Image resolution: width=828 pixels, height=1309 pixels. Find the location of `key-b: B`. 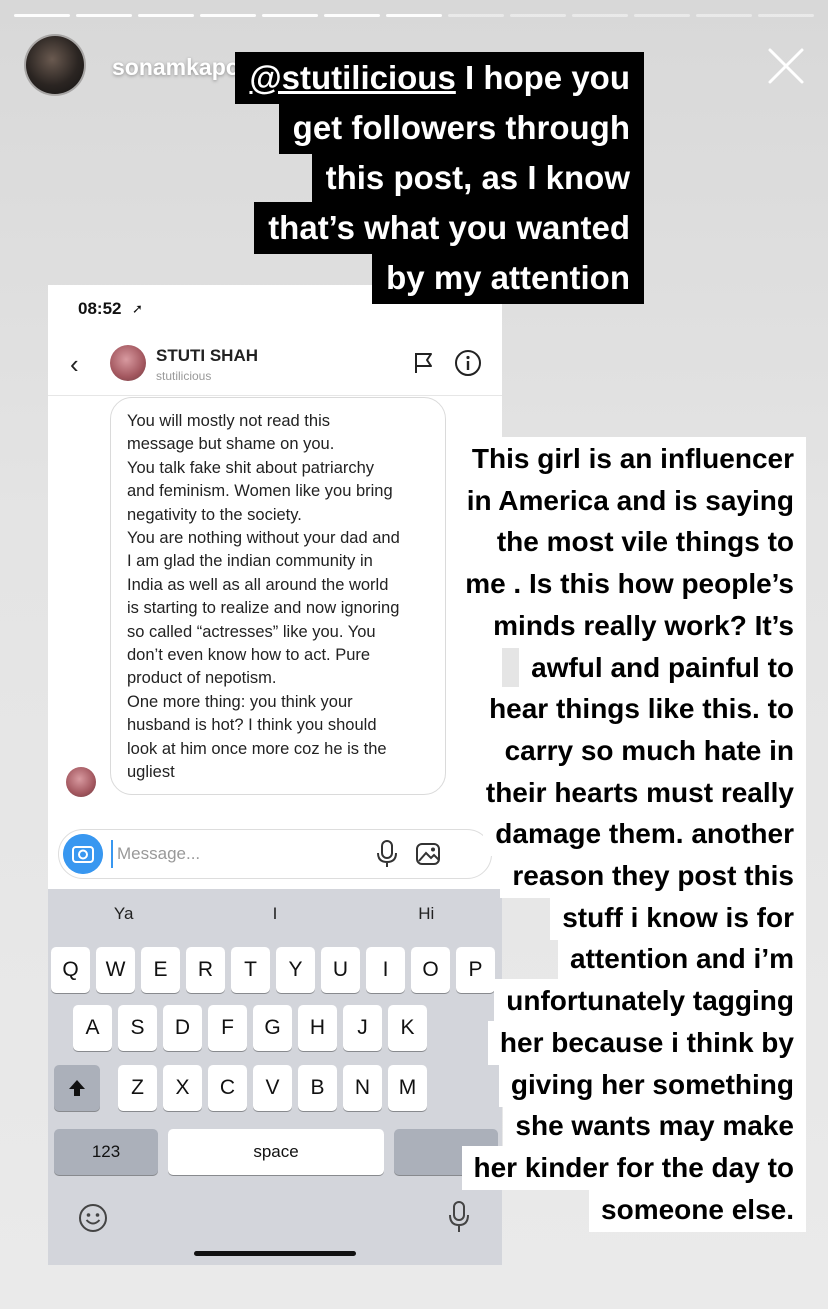

key-b: B is located at coordinates (317, 1088).